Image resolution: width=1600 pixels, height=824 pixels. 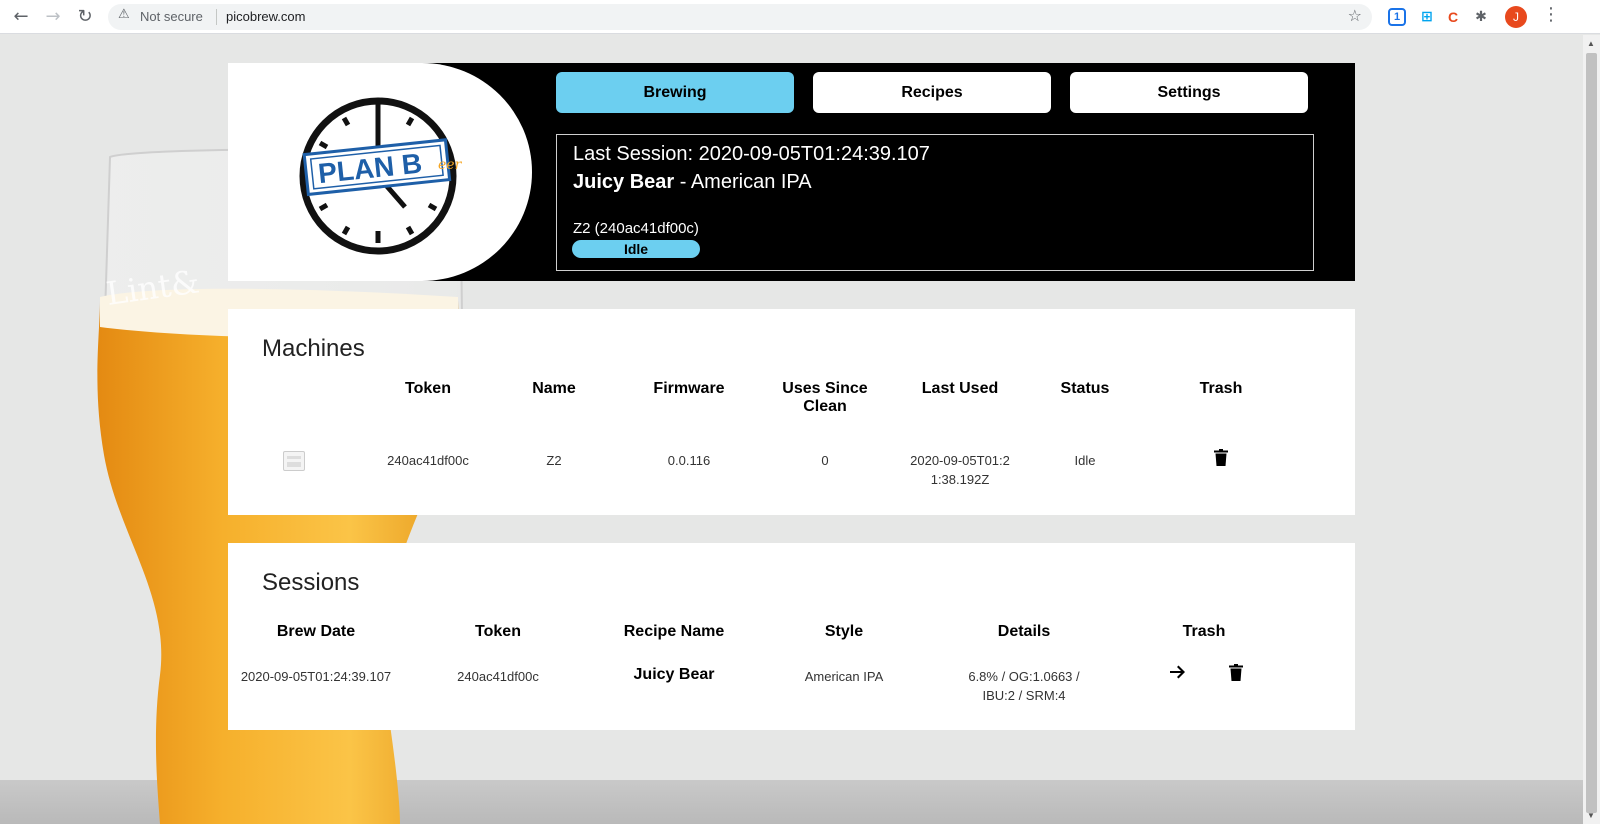 I want to click on puzzle-extensions-icon: ✱, so click(x=1481, y=17).